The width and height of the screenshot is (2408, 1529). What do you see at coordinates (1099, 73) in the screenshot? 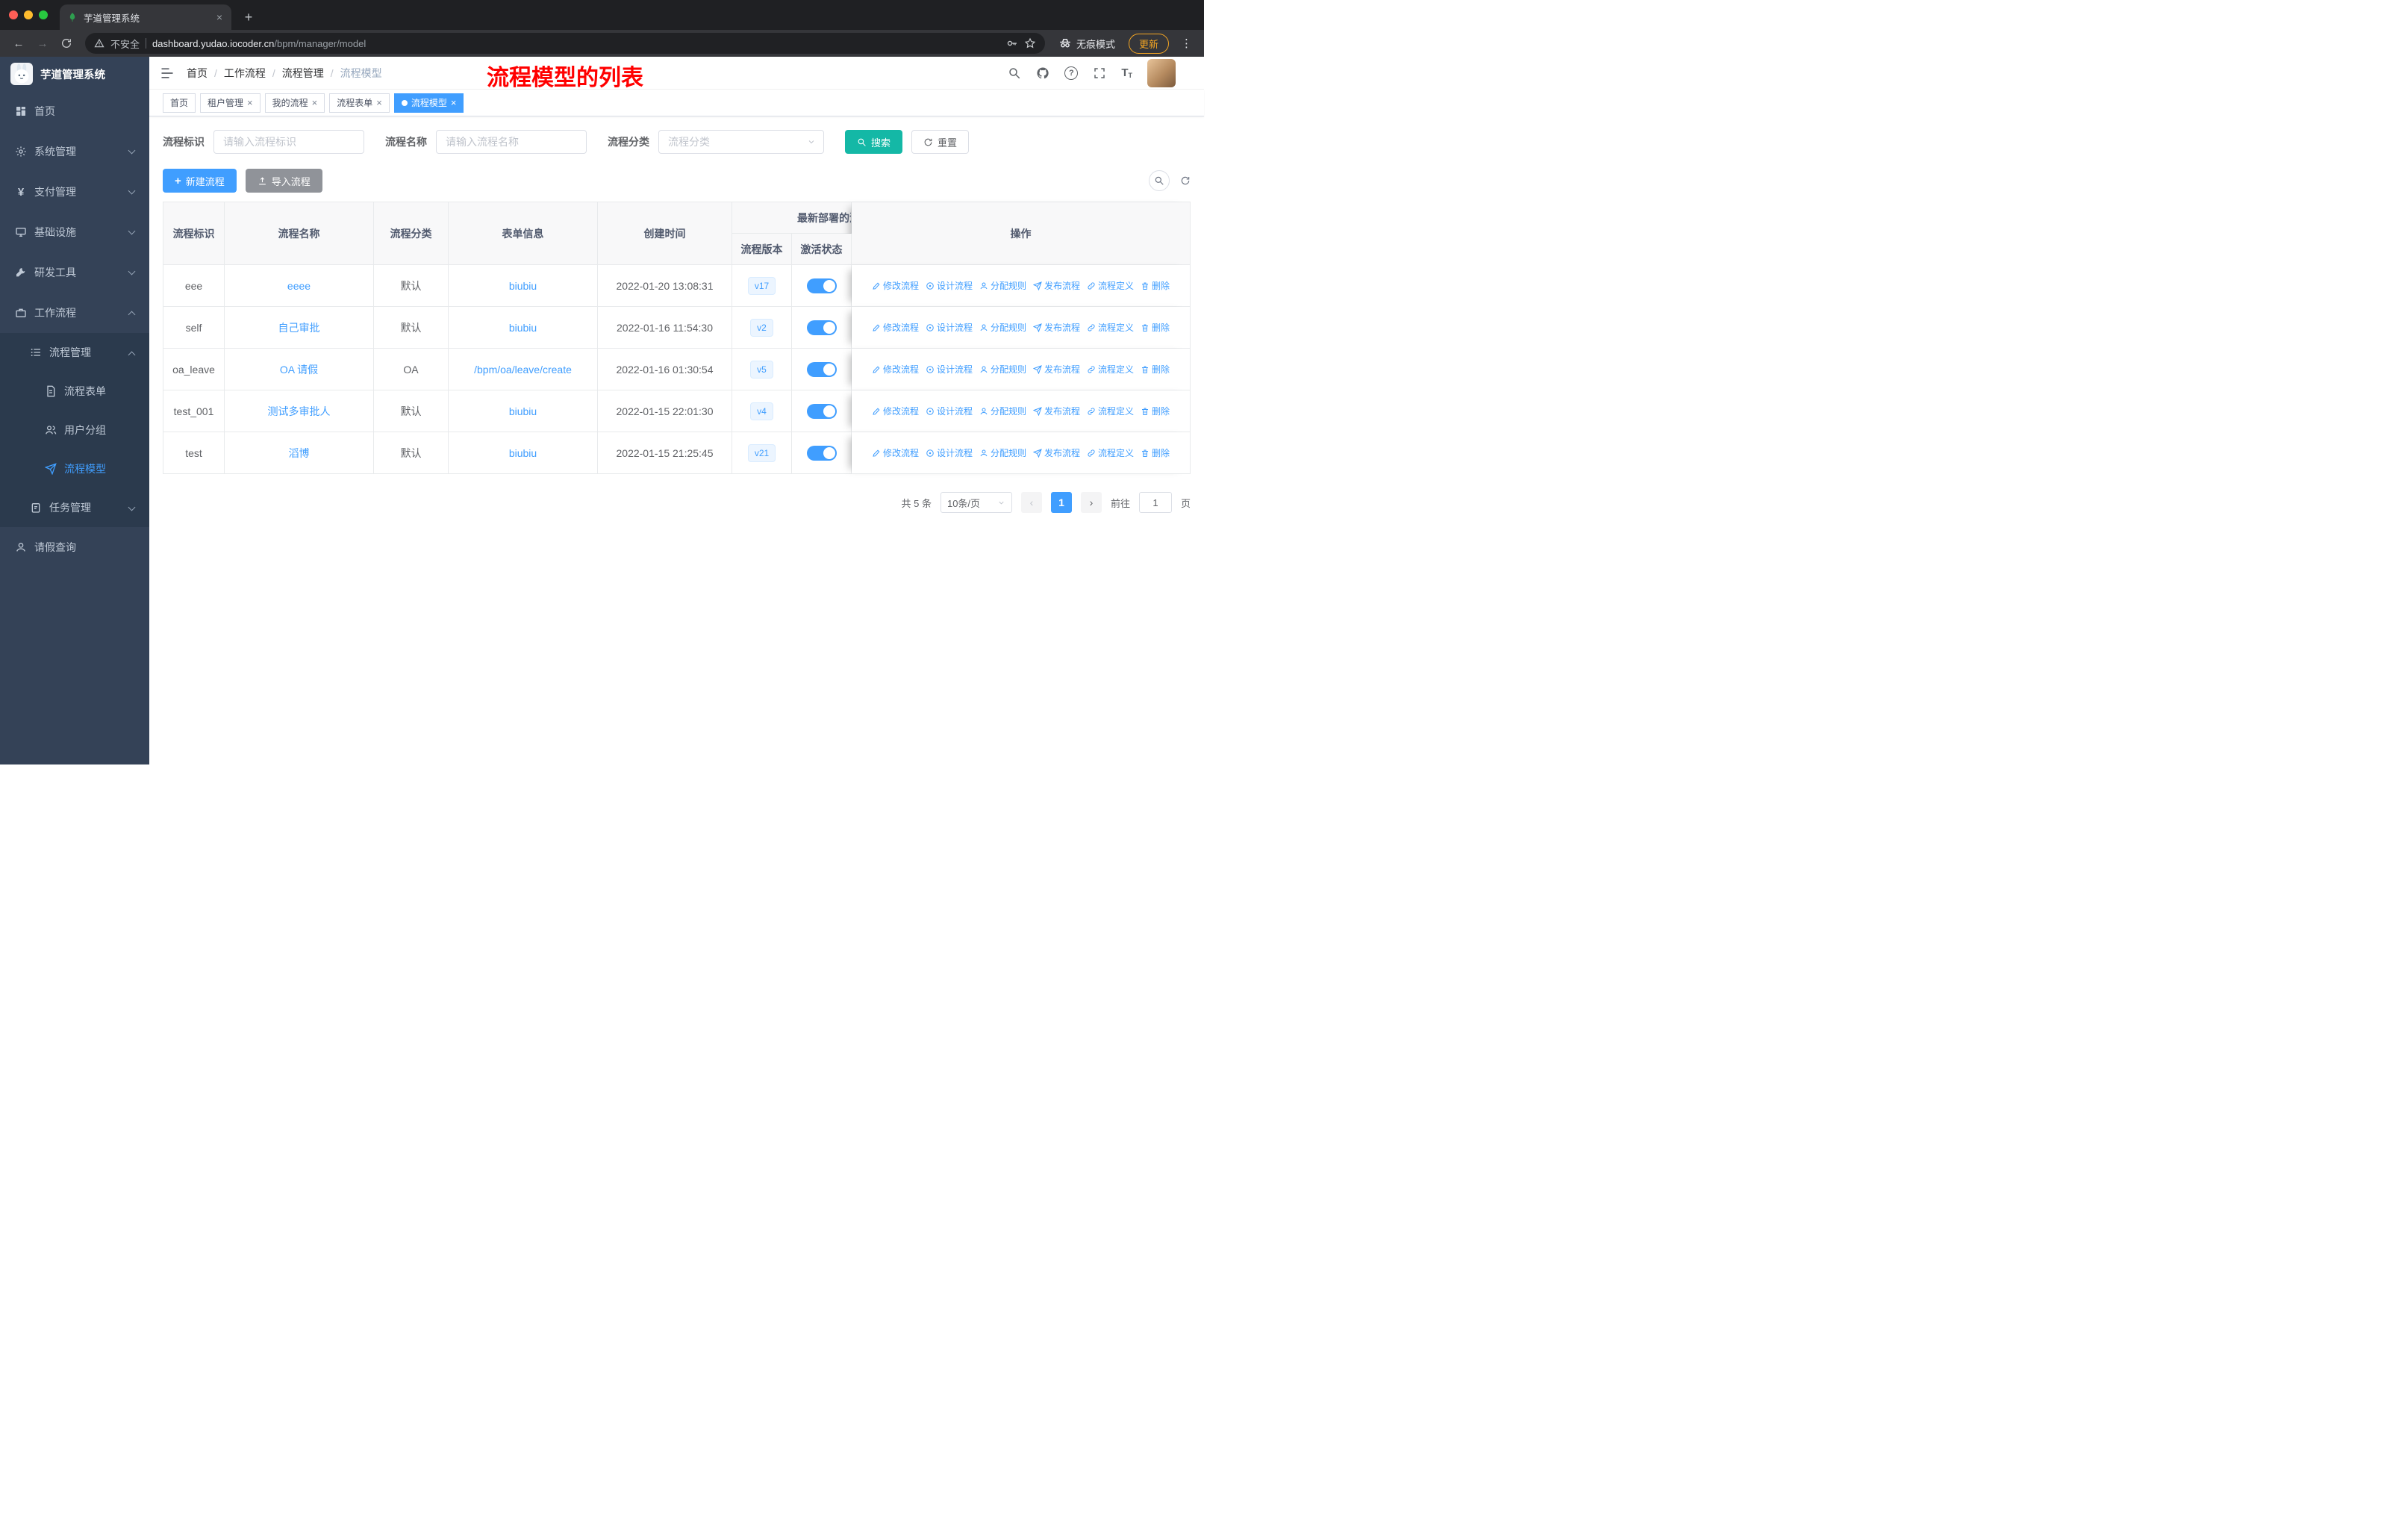
I see `fullscreen-icon` at bounding box center [1099, 73].